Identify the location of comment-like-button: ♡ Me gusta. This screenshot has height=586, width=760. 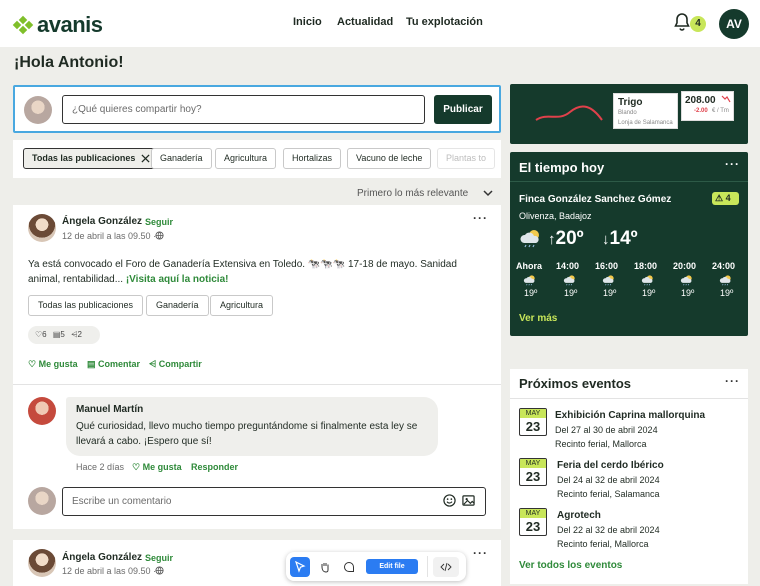
(157, 467).